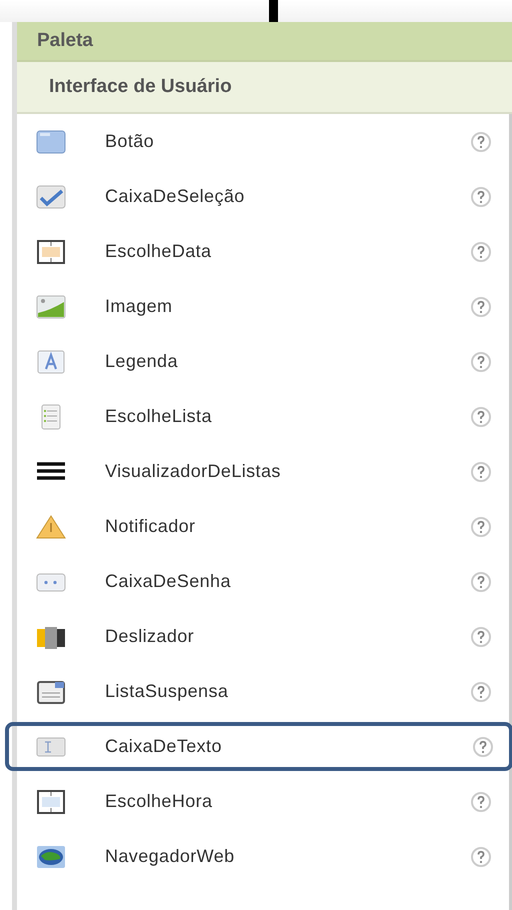  Describe the element at coordinates (51, 252) in the screenshot. I see `calendar-icon` at that location.